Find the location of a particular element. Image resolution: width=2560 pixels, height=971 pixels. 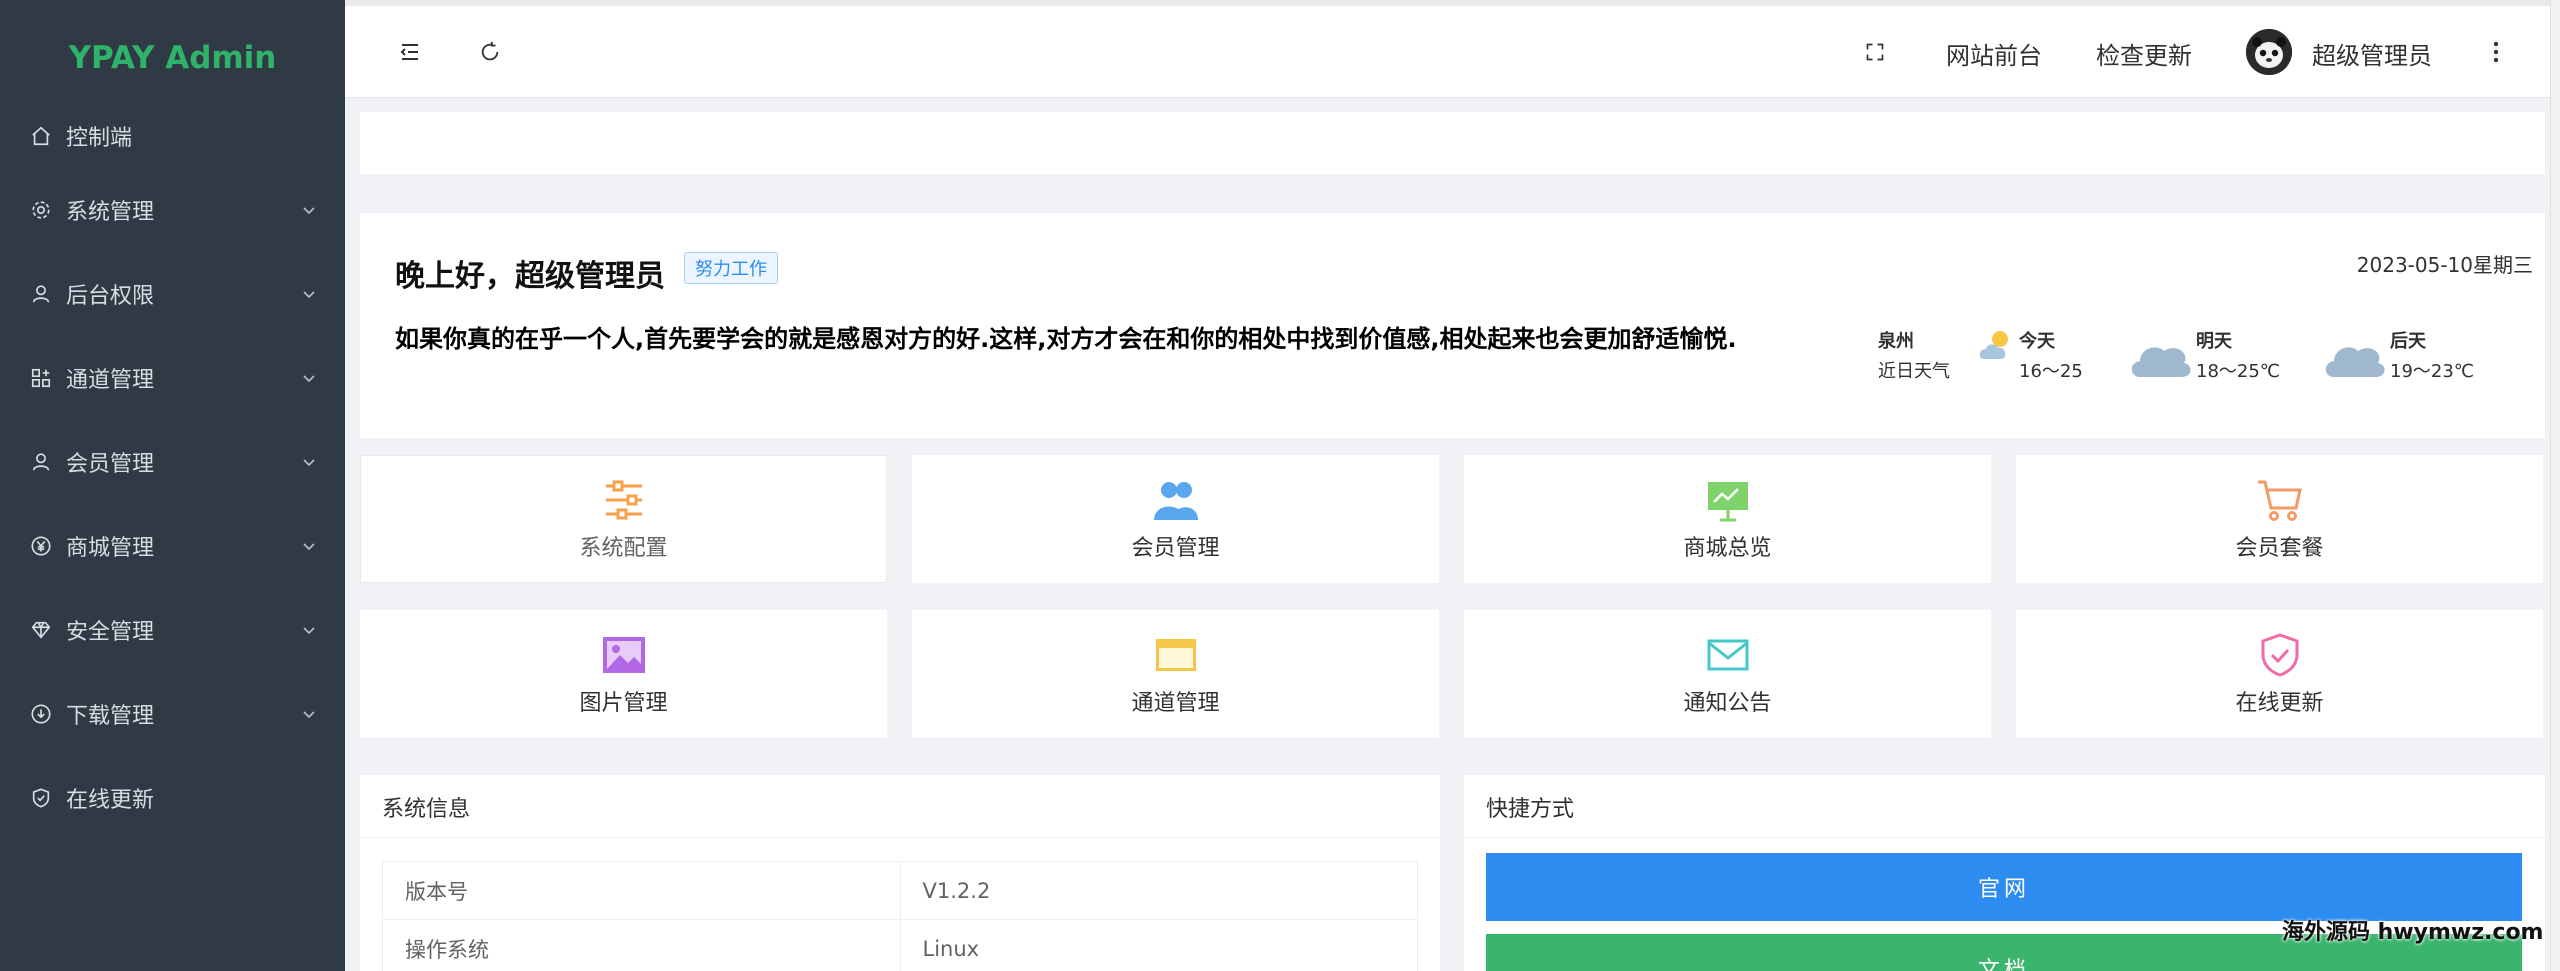

partly-sunny-icon is located at coordinates (1996, 345).